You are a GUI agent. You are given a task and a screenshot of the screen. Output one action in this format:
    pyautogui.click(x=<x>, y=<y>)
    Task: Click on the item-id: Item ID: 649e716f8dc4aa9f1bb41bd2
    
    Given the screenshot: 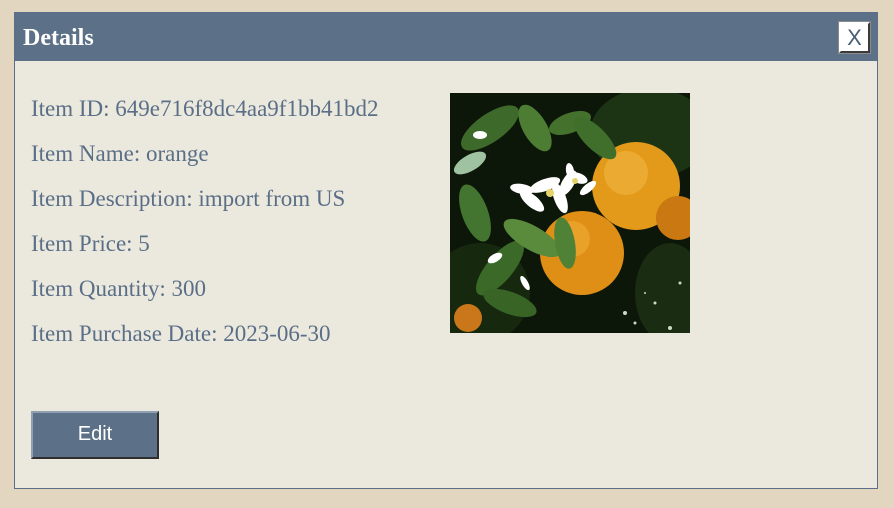 What is the action you would take?
    pyautogui.click(x=205, y=108)
    